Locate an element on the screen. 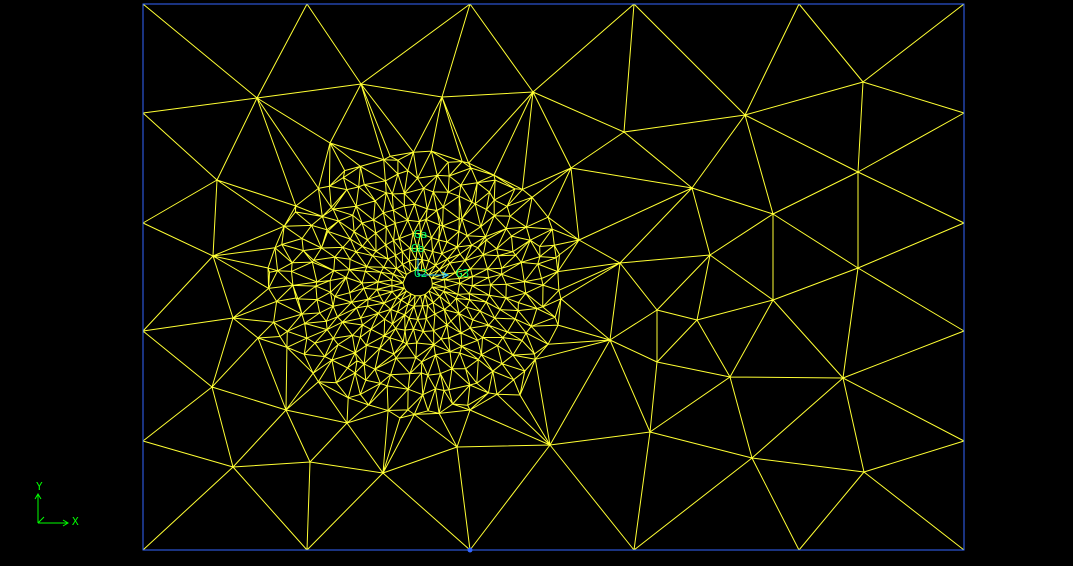 The width and height of the screenshot is (1073, 566). node-label: G2 is located at coordinates (421, 273).